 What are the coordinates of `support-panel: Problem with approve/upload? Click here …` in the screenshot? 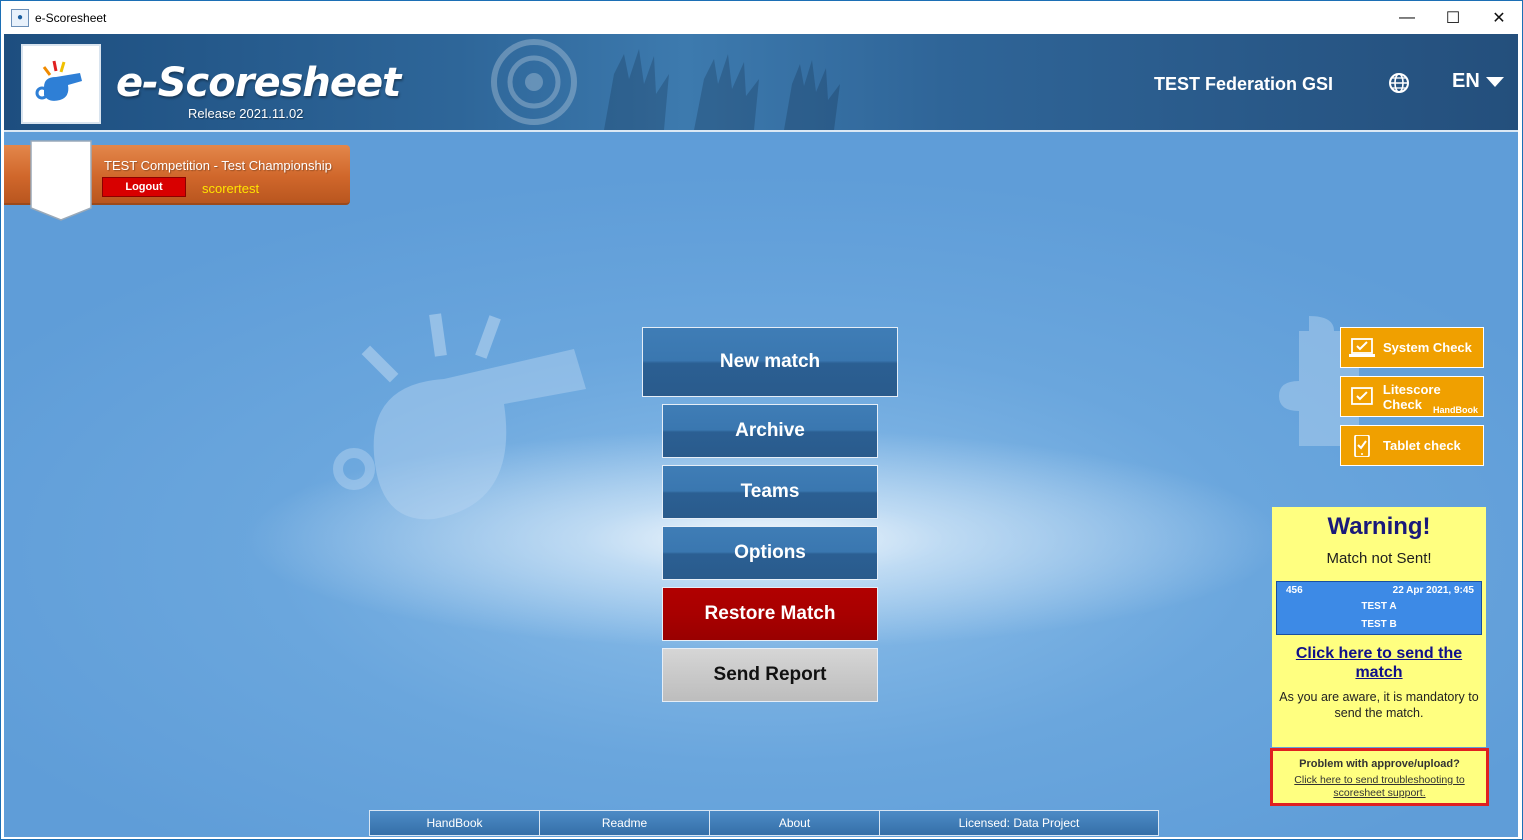 It's located at (1379, 777).